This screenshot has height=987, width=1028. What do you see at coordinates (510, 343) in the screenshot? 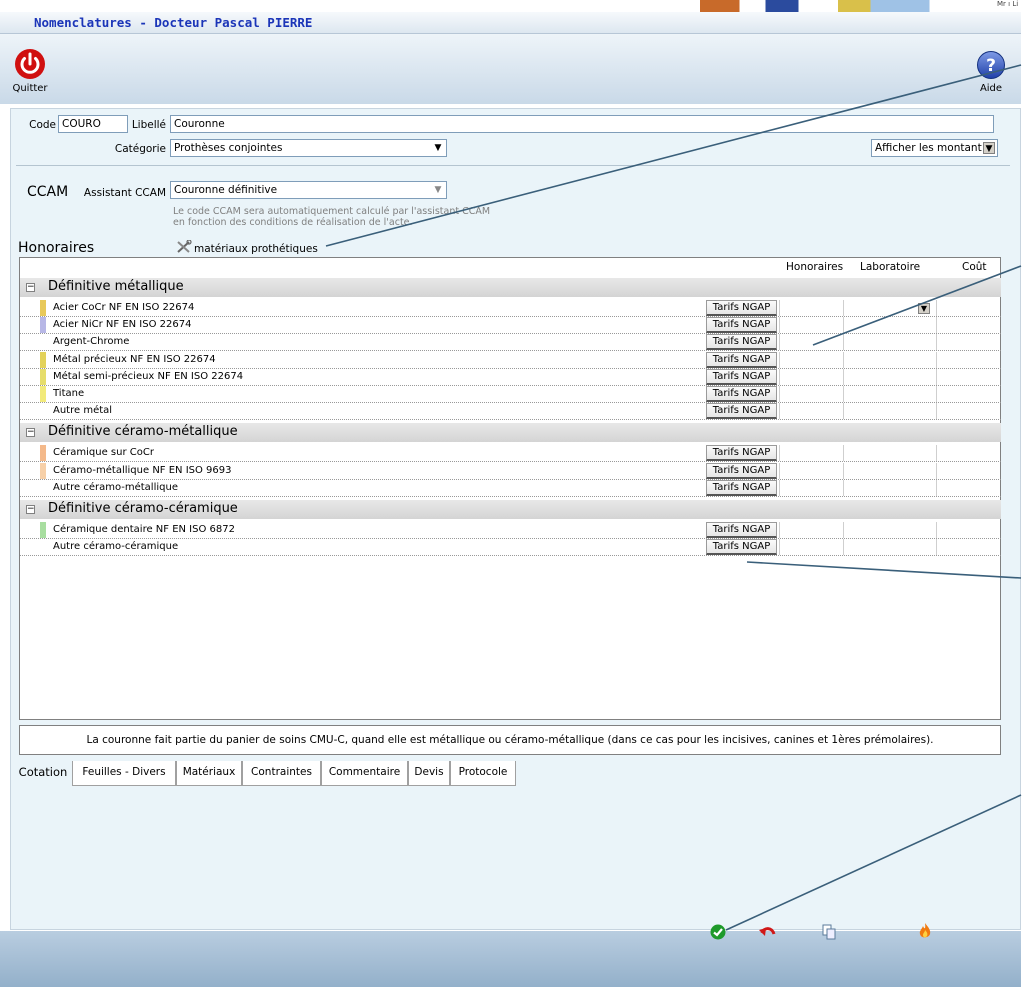
I see `table-row: Argent-Chrome Tarifs NGAP` at bounding box center [510, 343].